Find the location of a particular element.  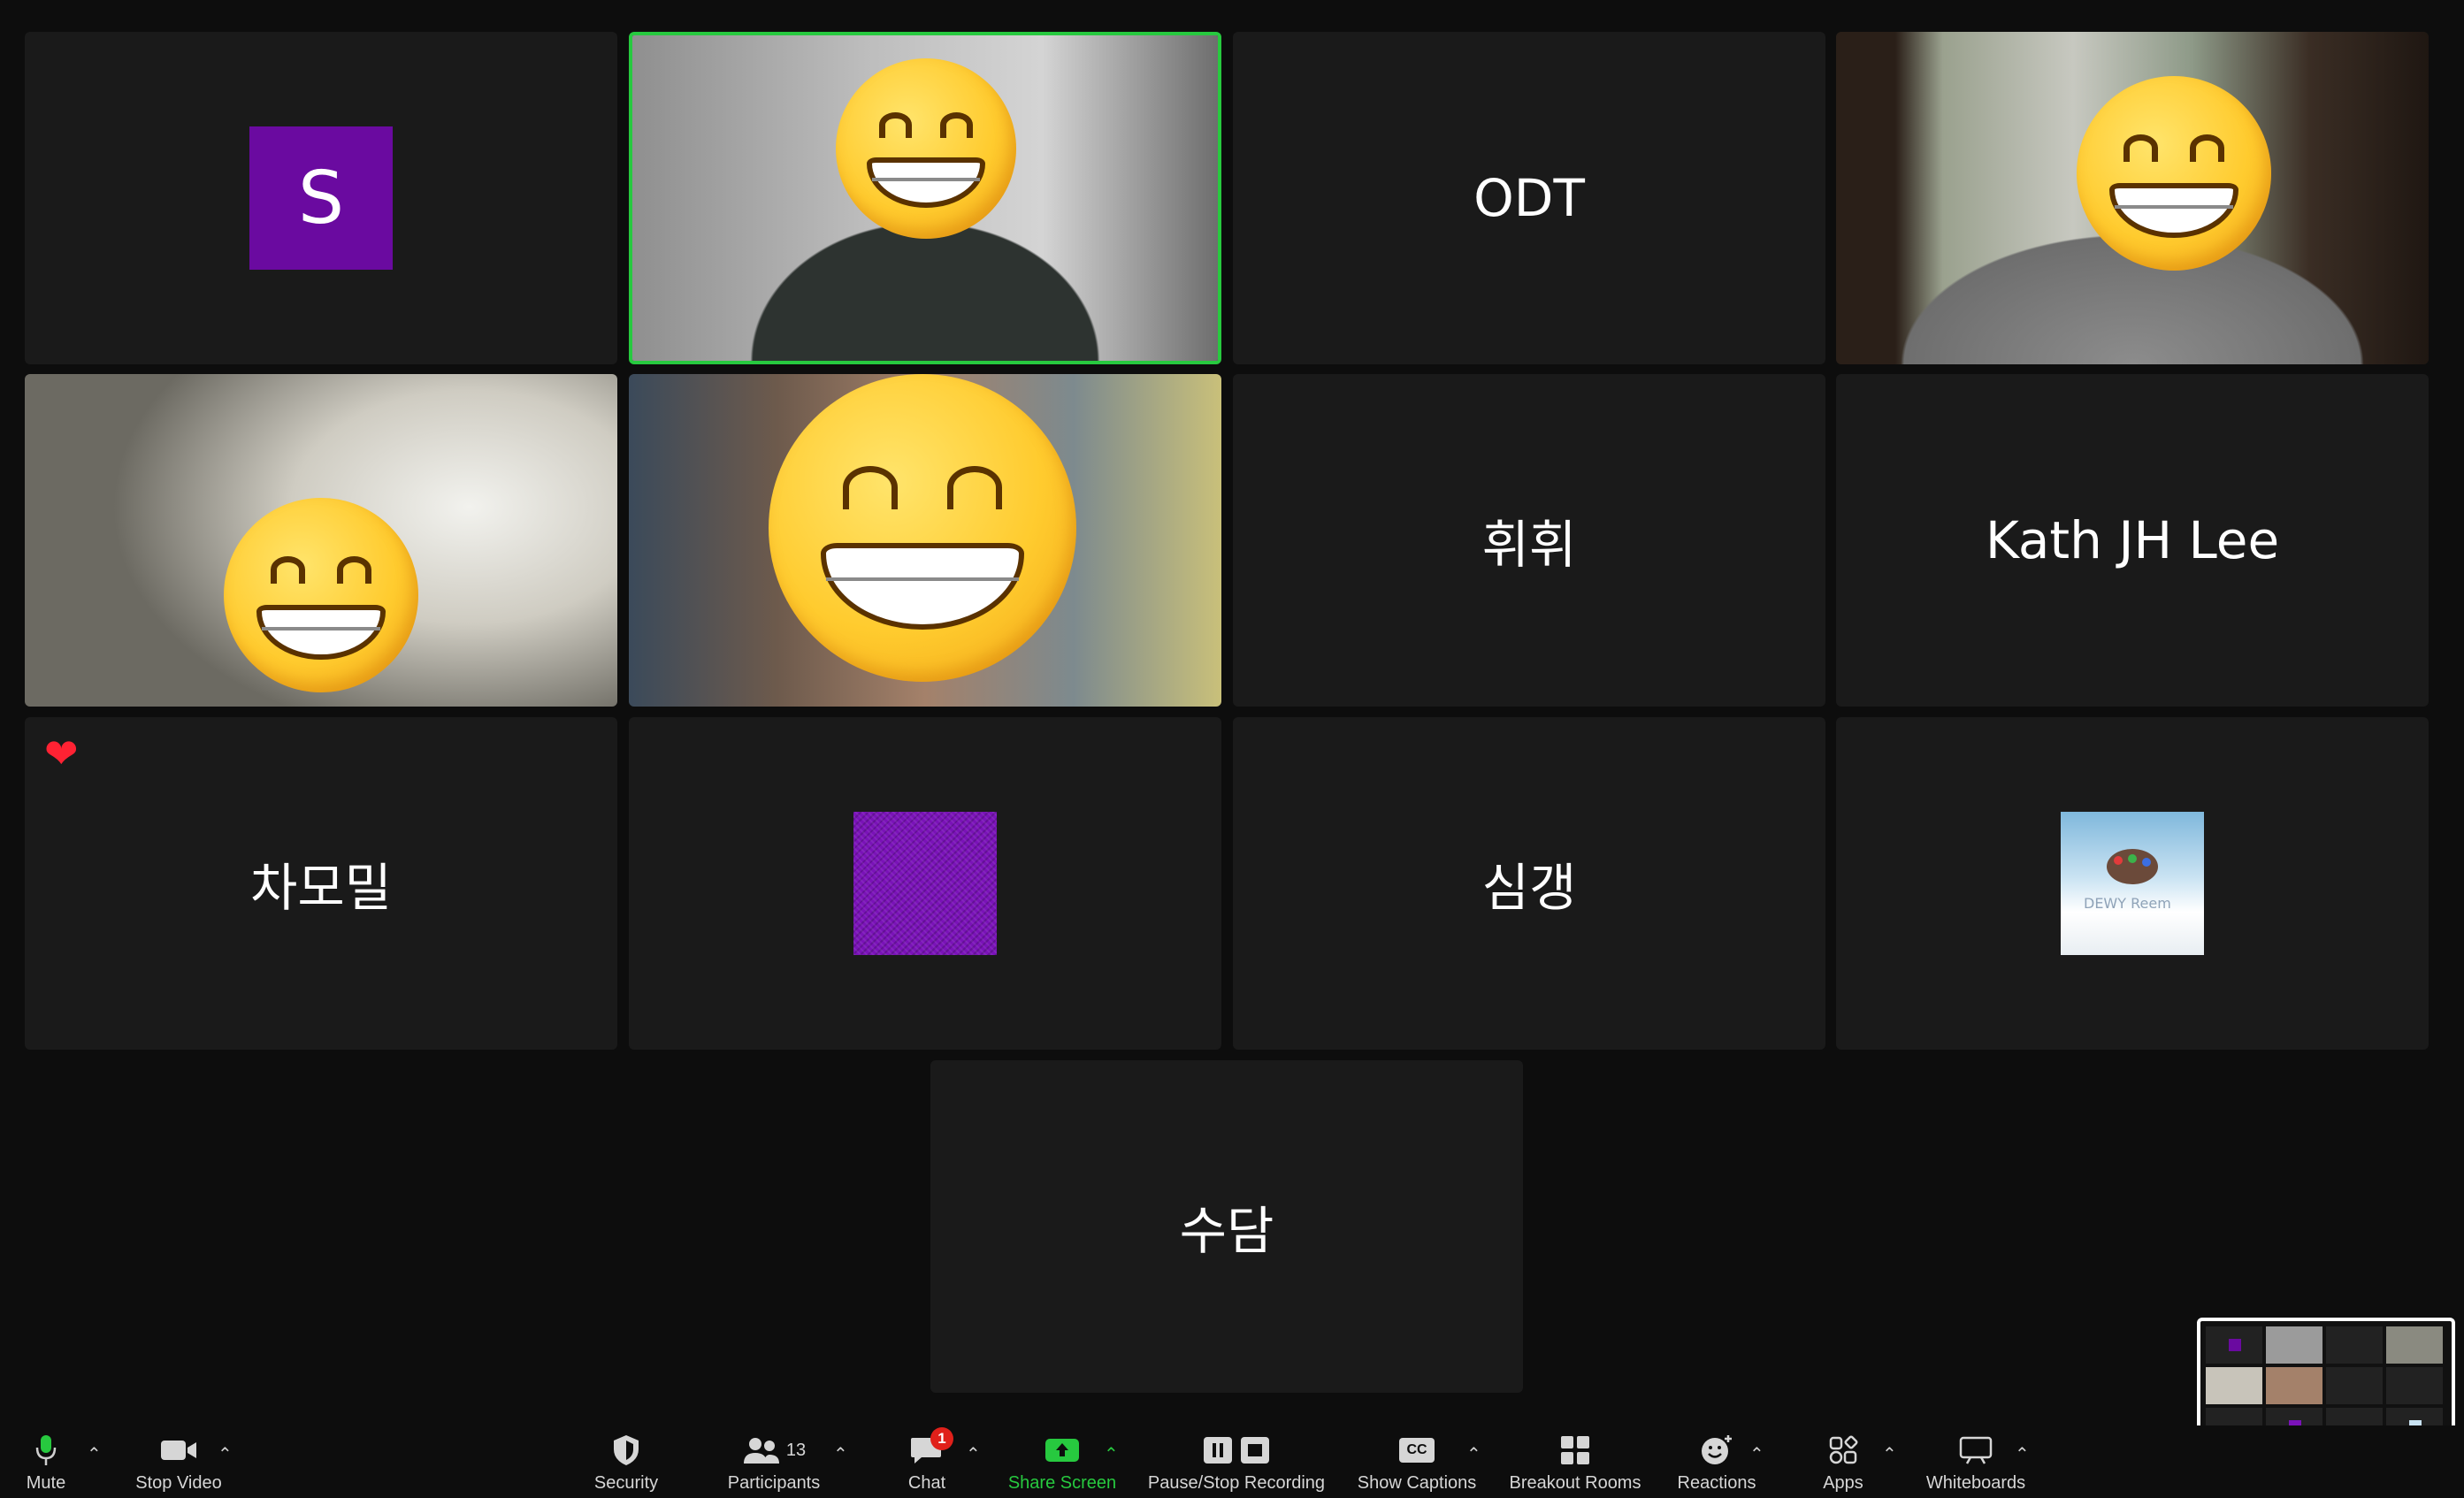

shield-icon is located at coordinates (626, 1451).